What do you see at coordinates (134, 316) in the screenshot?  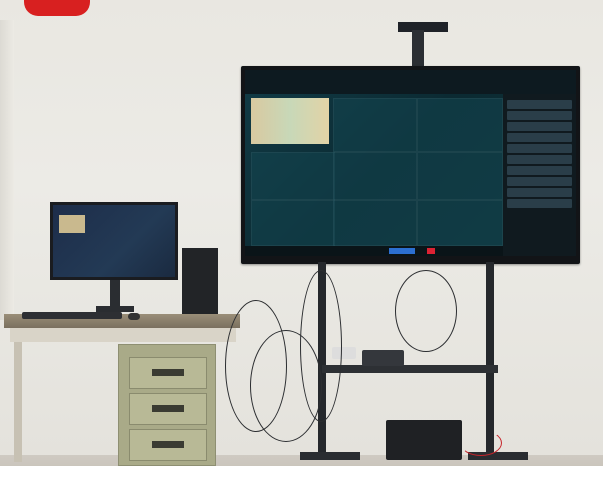 I see `mouse` at bounding box center [134, 316].